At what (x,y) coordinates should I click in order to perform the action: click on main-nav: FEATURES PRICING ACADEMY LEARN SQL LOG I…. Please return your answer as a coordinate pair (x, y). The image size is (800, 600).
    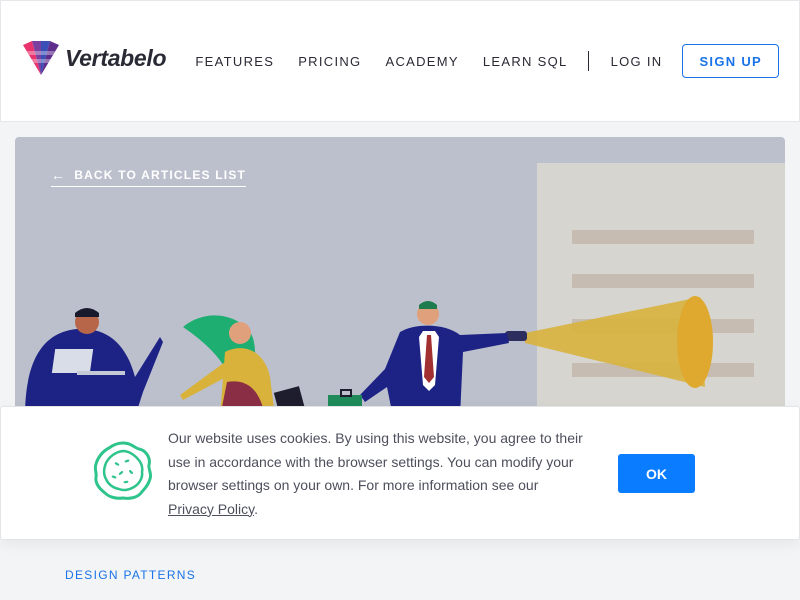
    Looking at the image, I should click on (487, 61).